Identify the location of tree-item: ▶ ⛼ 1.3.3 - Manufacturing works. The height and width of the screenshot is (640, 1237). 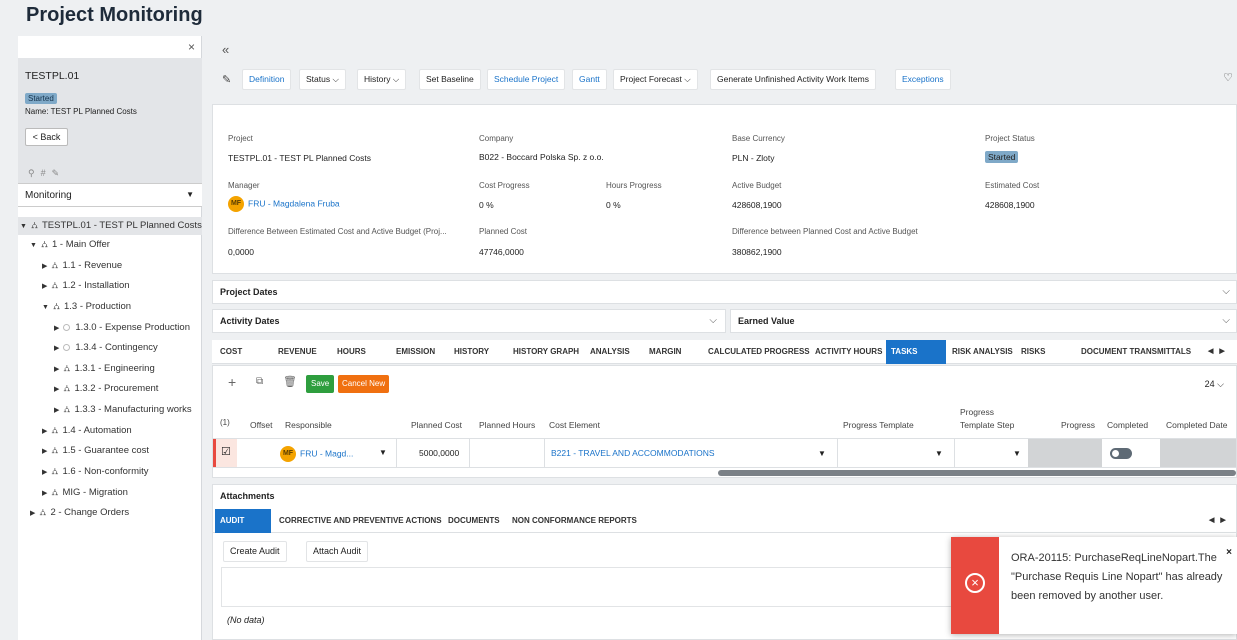
(123, 410).